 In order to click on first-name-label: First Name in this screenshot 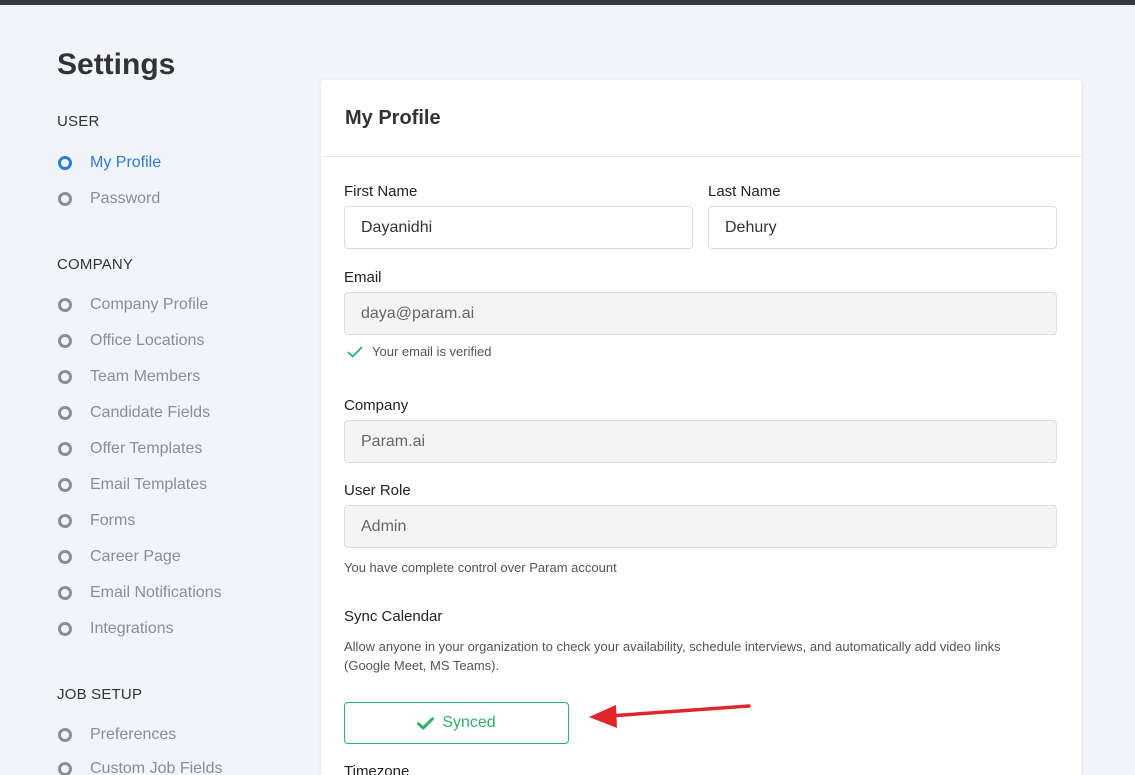, I will do `click(381, 191)`.